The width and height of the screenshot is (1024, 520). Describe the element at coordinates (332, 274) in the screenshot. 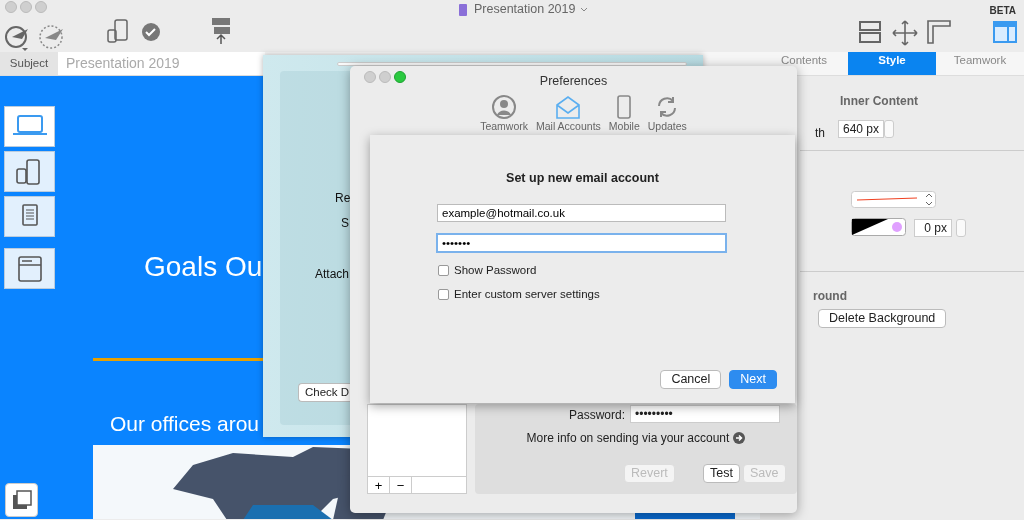

I see `form-label: Attach` at that location.